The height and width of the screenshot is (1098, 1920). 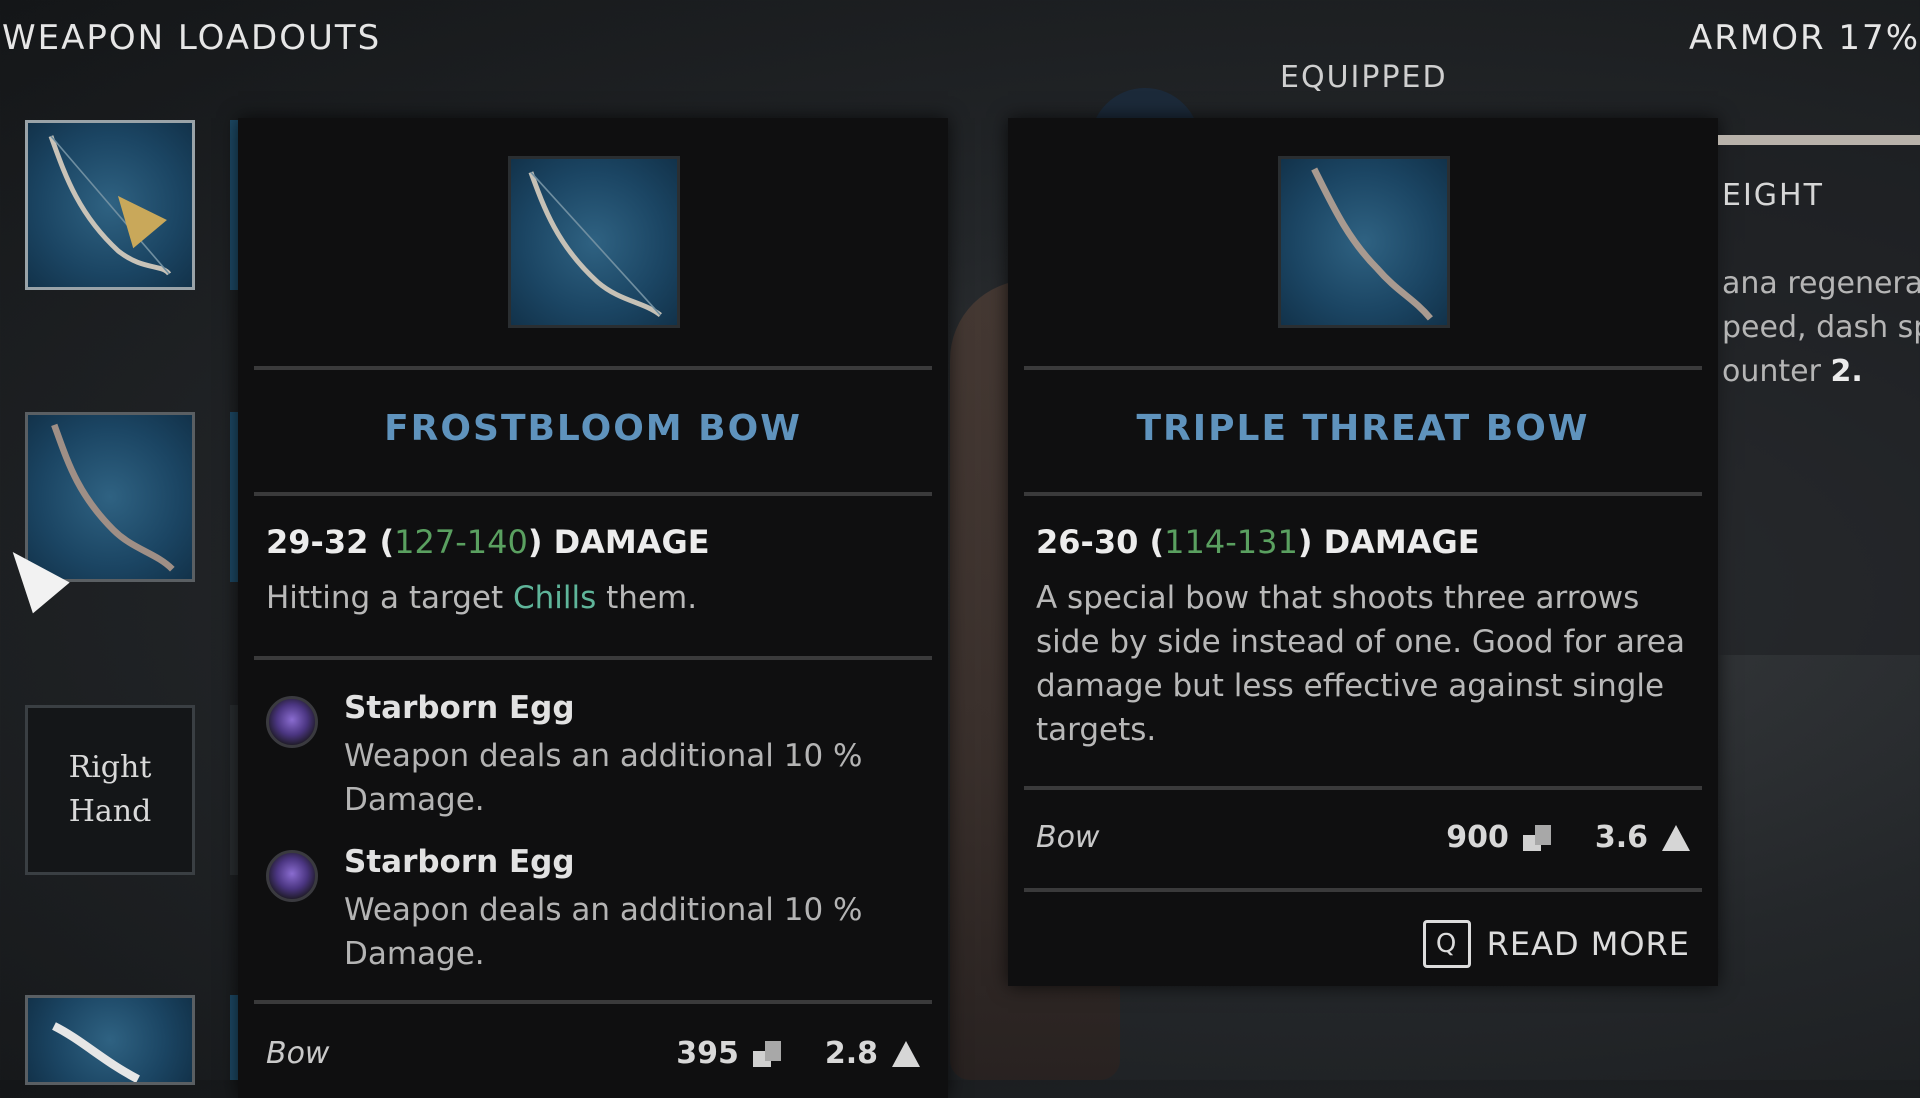 What do you see at coordinates (1363, 428) in the screenshot?
I see `weapon-name: TRIPLE THREAT BOW` at bounding box center [1363, 428].